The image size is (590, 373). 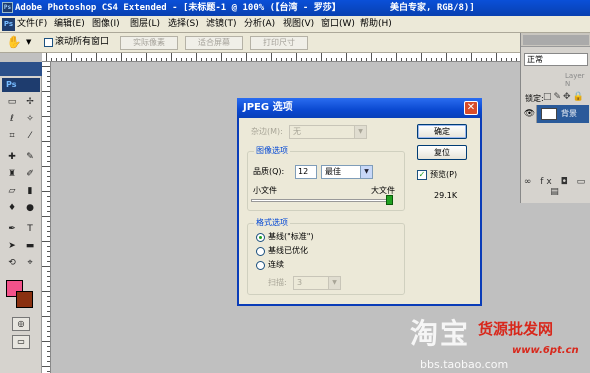 I want to click on quality-slider-track, so click(x=320, y=200).